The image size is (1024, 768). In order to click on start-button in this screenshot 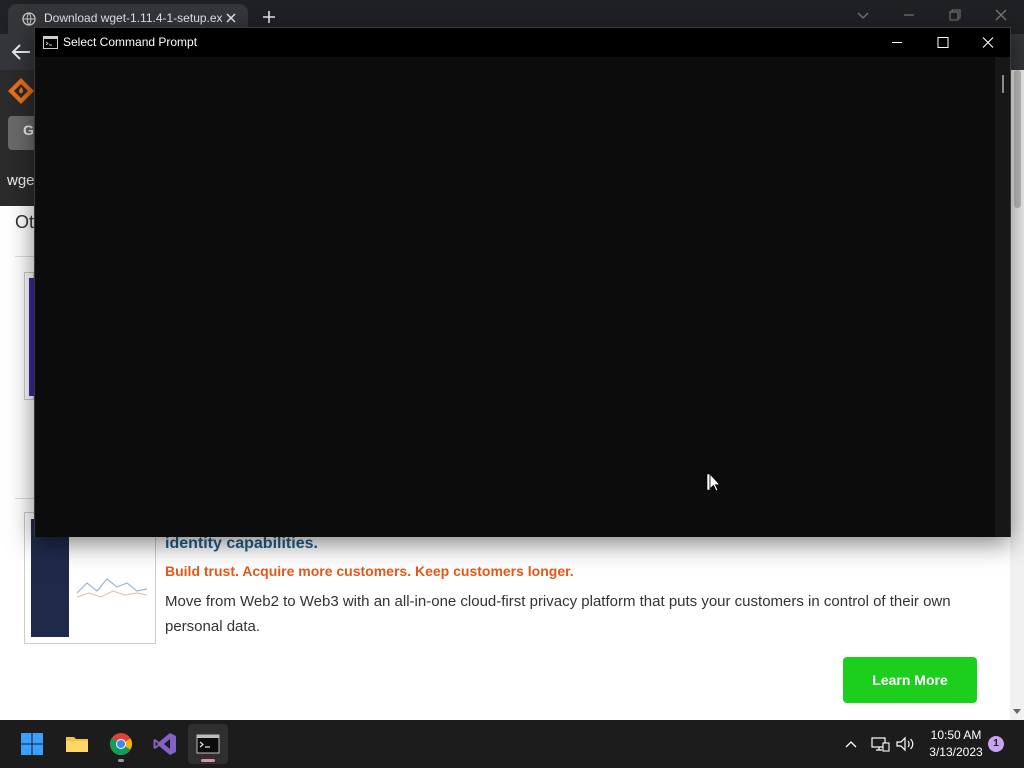, I will do `click(32, 744)`.